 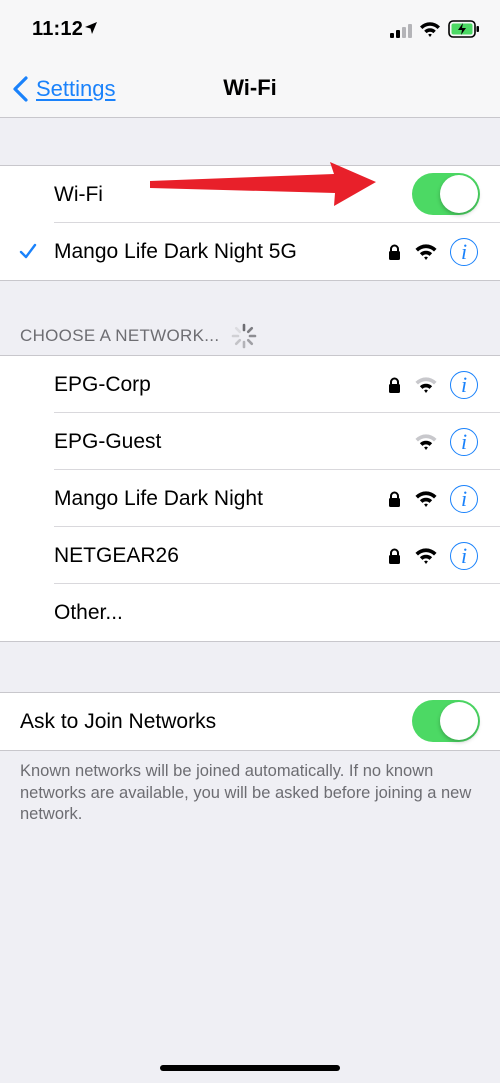 I want to click on loading-spinner-icon, so click(x=244, y=336).